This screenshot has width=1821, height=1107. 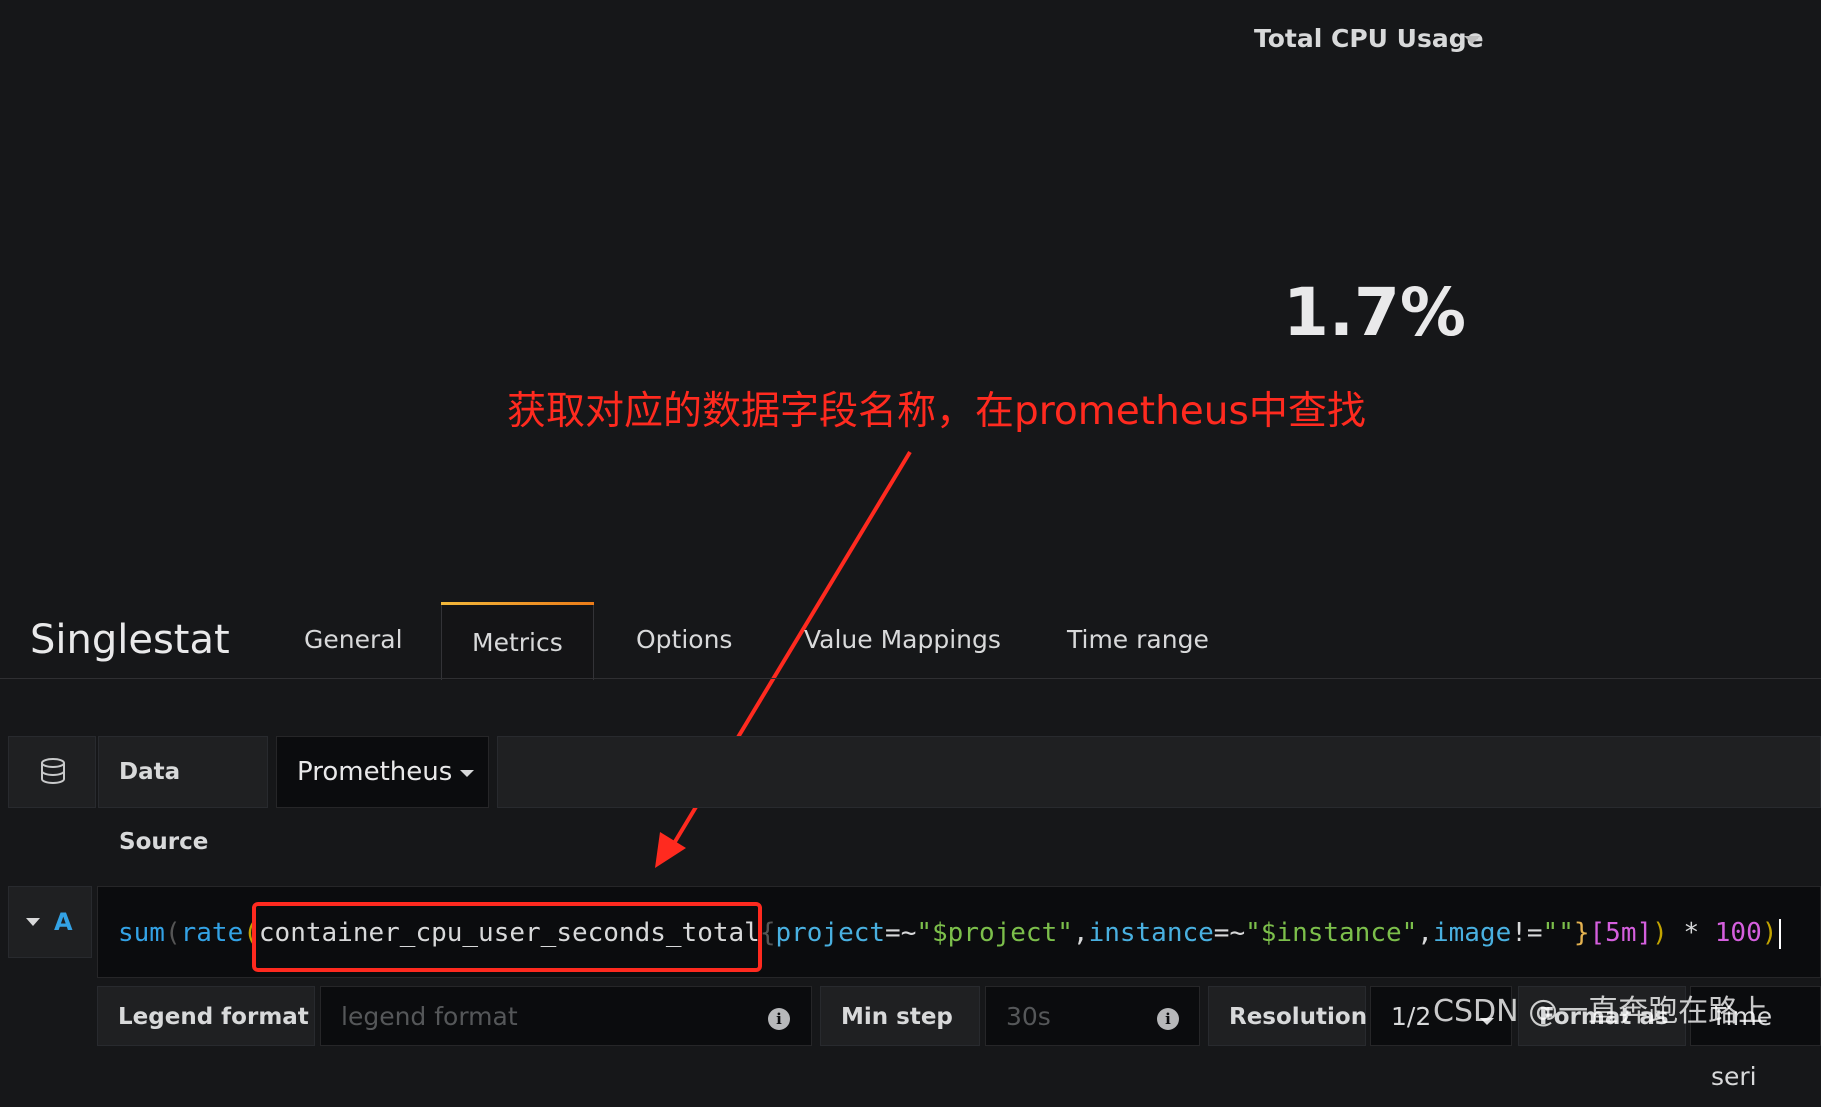 What do you see at coordinates (141, 933) in the screenshot?
I see `query-token: sum` at bounding box center [141, 933].